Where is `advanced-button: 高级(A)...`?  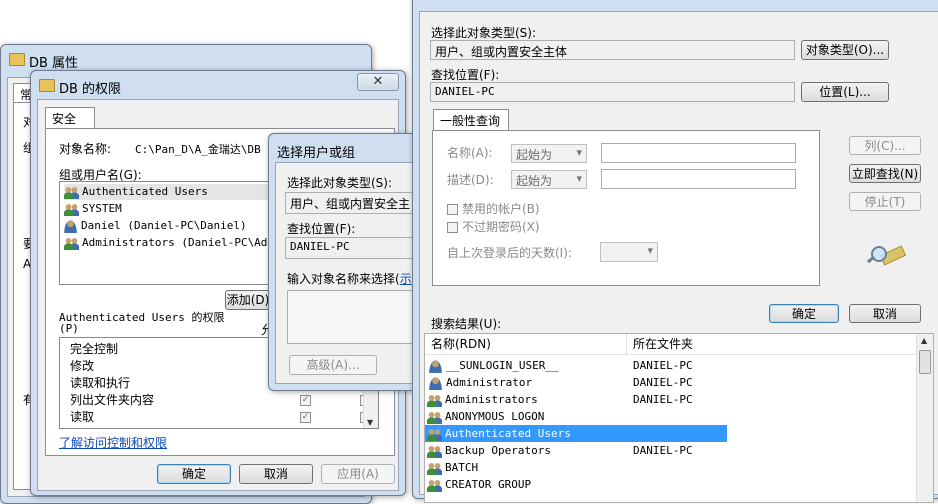
advanced-button: 高级(A)... is located at coordinates (333, 365).